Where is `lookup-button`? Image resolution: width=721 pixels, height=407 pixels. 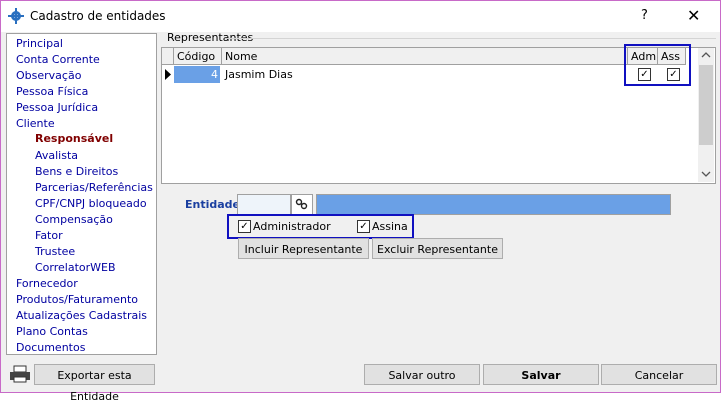
lookup-button is located at coordinates (302, 204).